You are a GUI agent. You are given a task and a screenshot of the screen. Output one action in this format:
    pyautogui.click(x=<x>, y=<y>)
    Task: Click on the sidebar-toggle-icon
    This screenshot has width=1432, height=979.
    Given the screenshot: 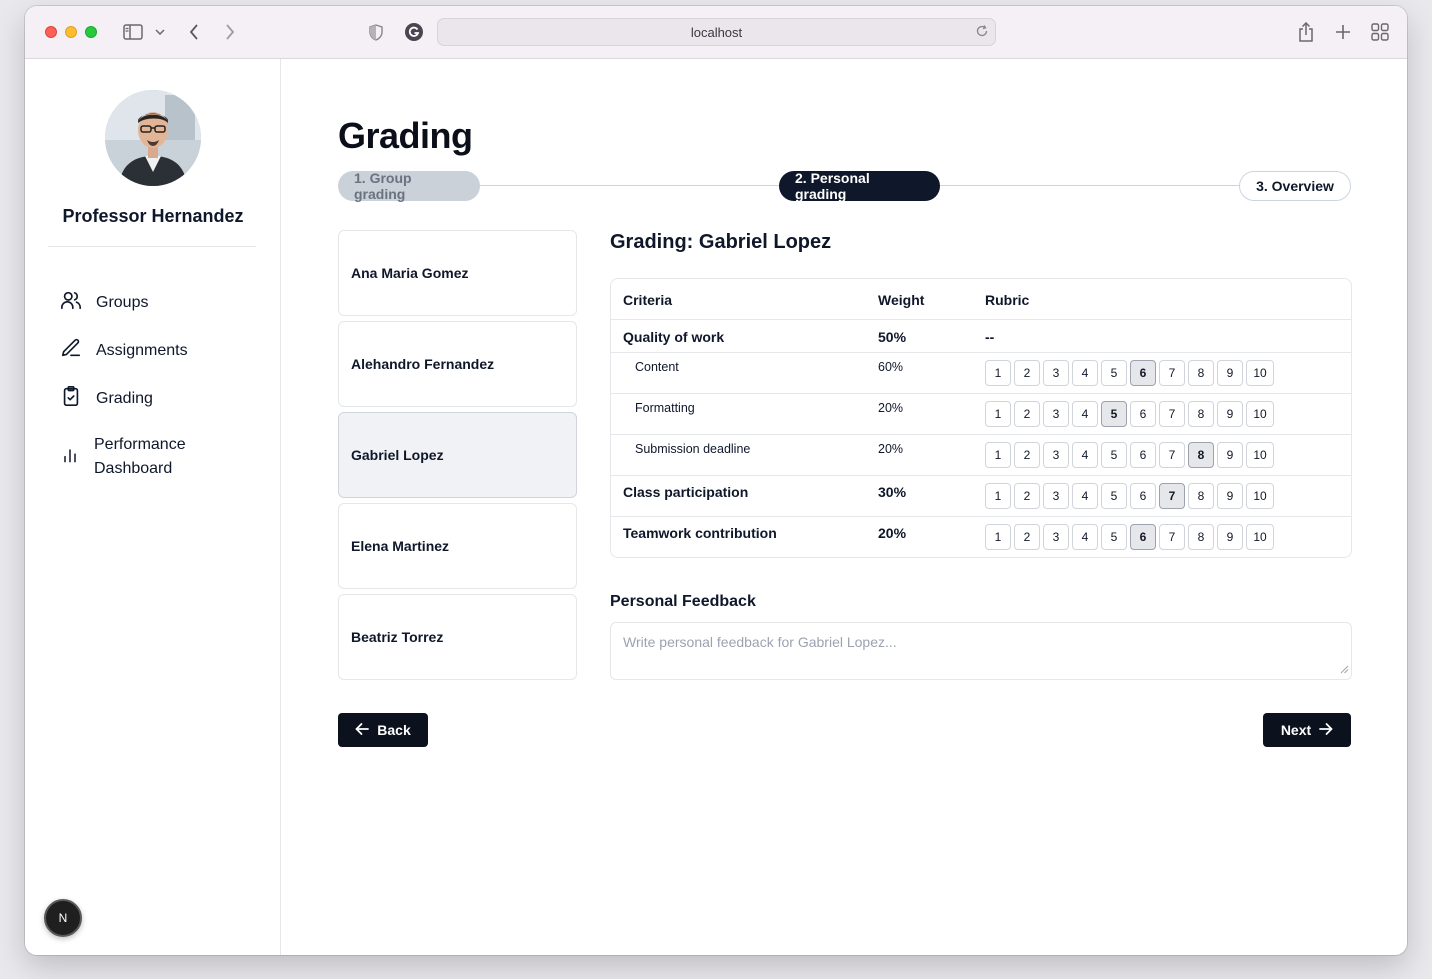 What is the action you would take?
    pyautogui.click(x=133, y=32)
    